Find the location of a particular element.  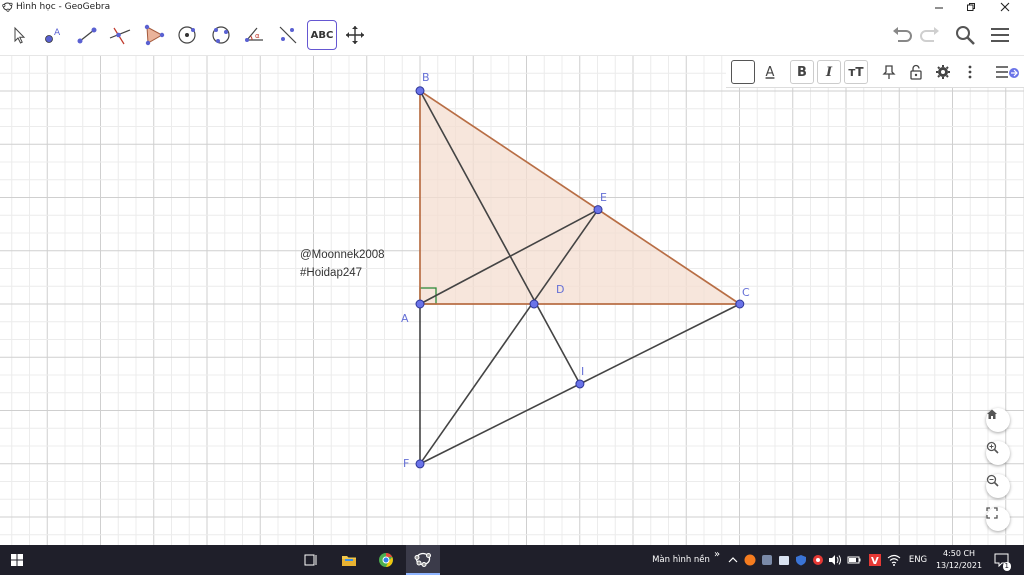

toolbar: A α ABC is located at coordinates (512, 35).